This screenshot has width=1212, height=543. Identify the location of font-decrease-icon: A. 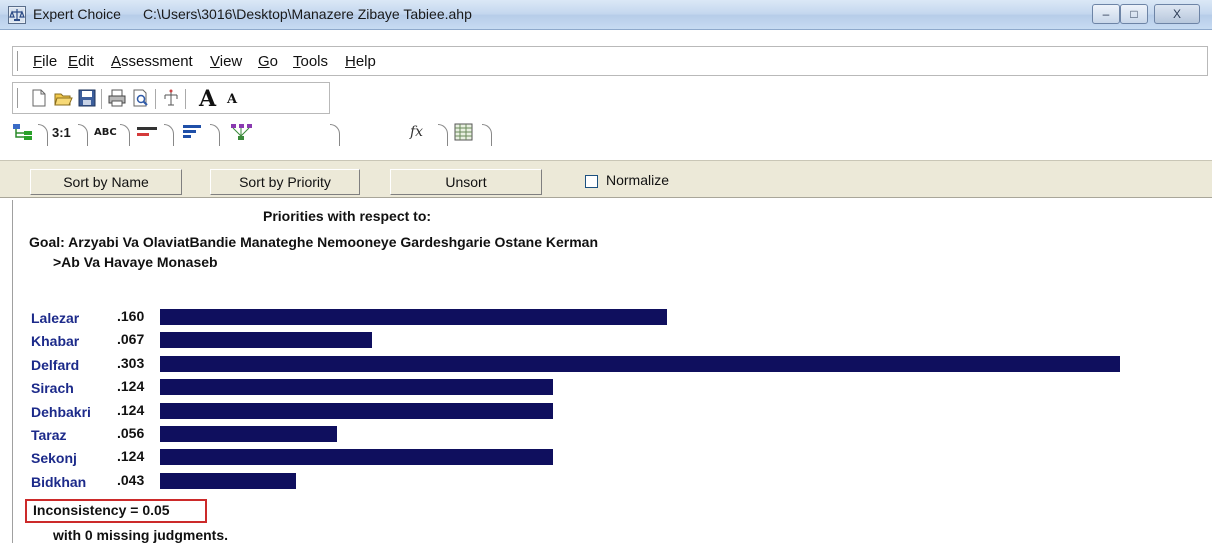
(232, 99).